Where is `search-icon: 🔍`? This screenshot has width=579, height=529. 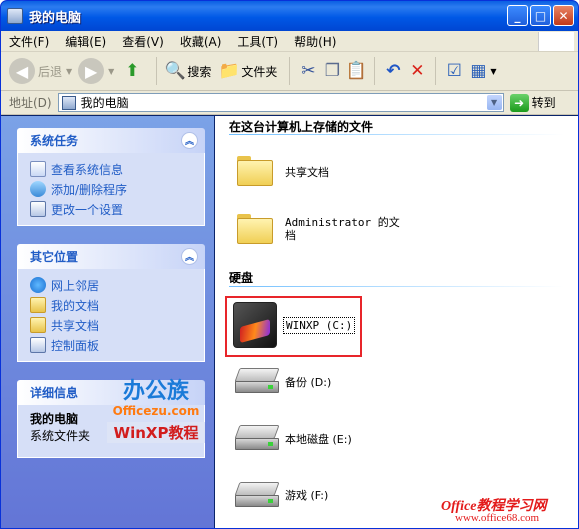 search-icon: 🔍 is located at coordinates (175, 71).